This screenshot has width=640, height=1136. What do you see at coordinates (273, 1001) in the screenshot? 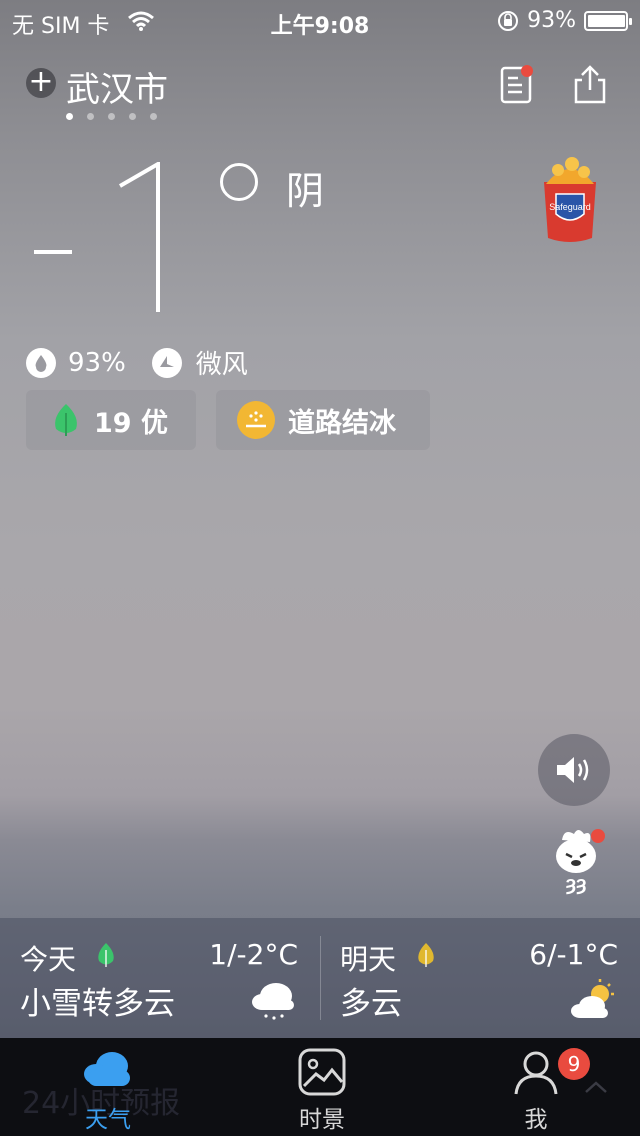
I see `snow-cloud-icon` at bounding box center [273, 1001].